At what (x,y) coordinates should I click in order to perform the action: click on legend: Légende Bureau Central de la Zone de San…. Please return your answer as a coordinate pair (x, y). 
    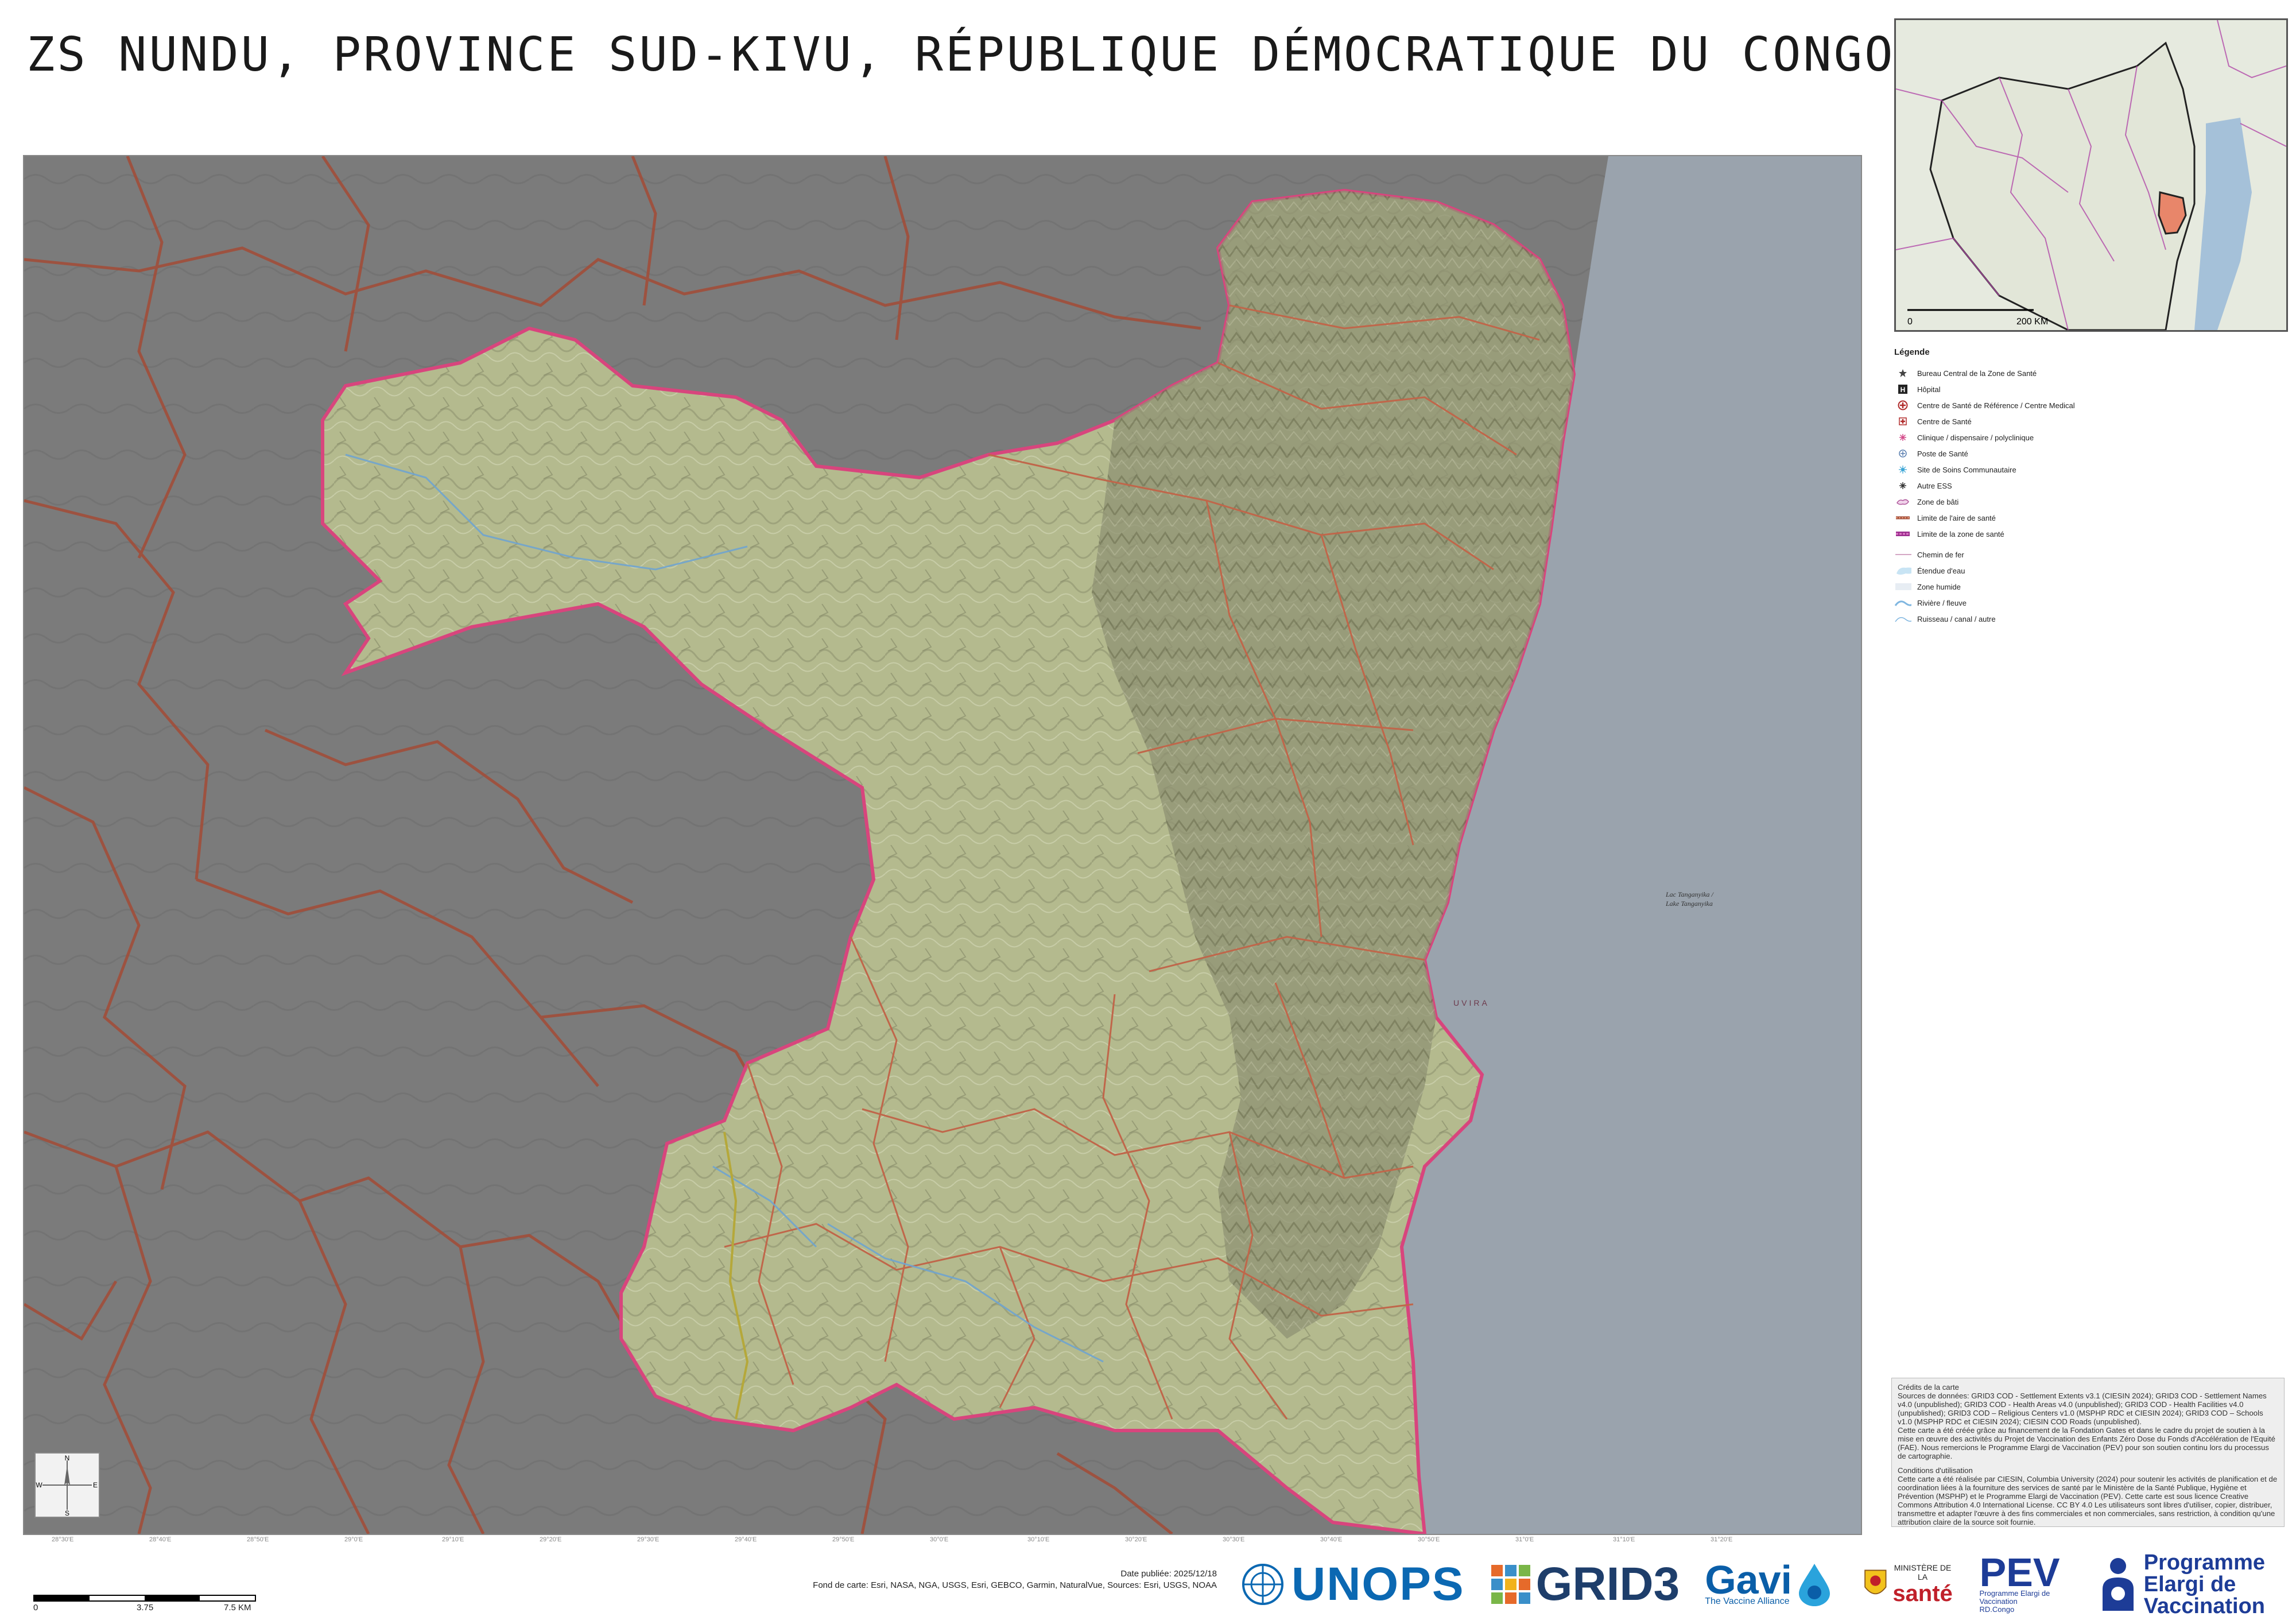
    Looking at the image, I should click on (2089, 487).